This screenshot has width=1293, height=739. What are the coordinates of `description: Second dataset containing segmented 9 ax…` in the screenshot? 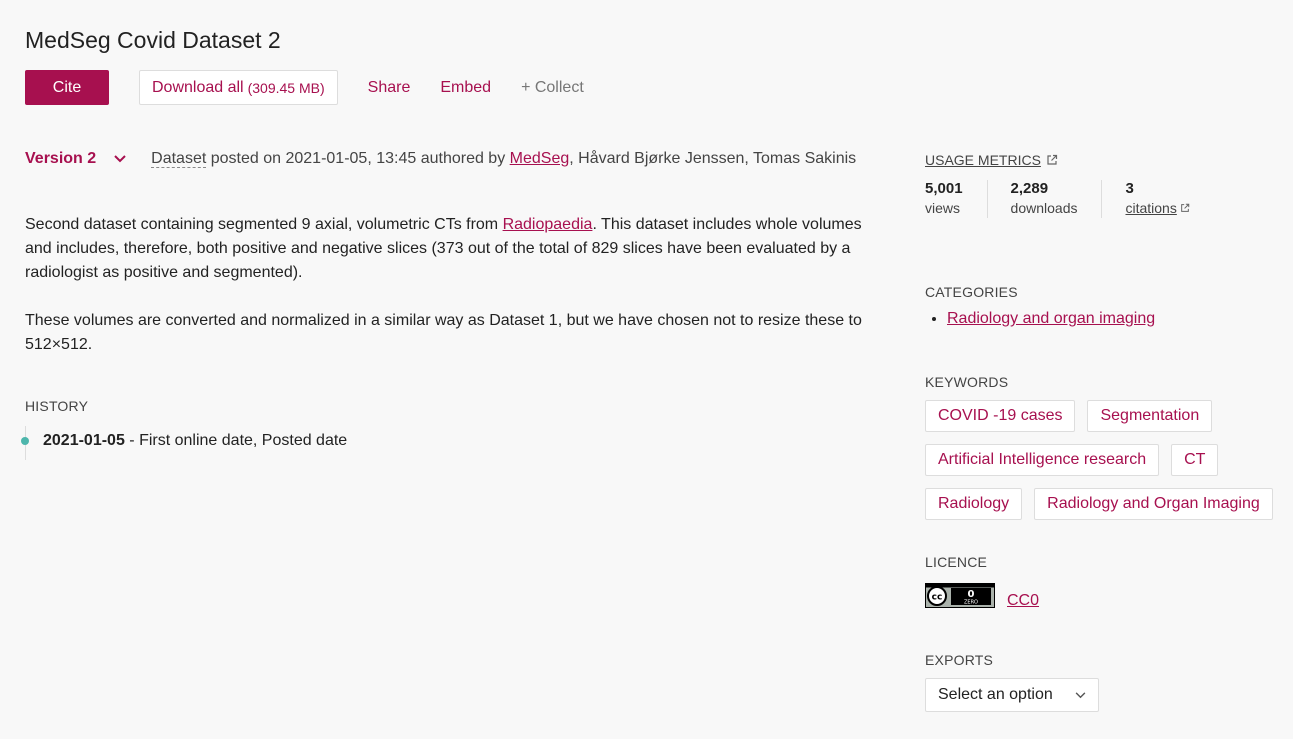 It's located at (450, 297).